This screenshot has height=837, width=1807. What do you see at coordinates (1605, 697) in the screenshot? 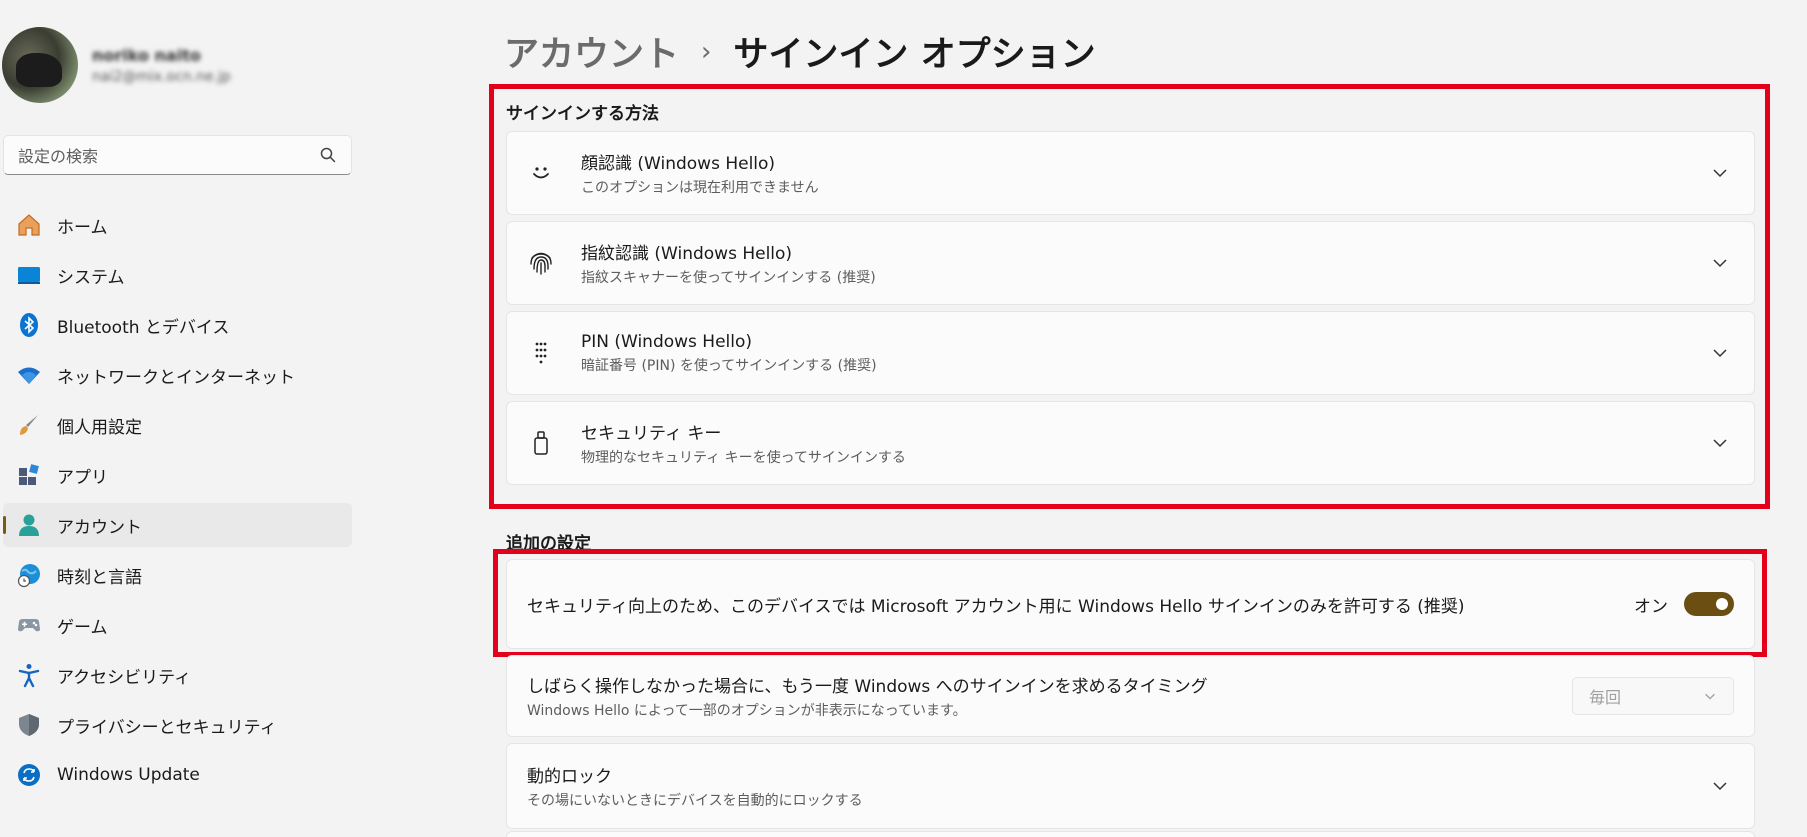
I see `dropdown-value: 毎回` at bounding box center [1605, 697].